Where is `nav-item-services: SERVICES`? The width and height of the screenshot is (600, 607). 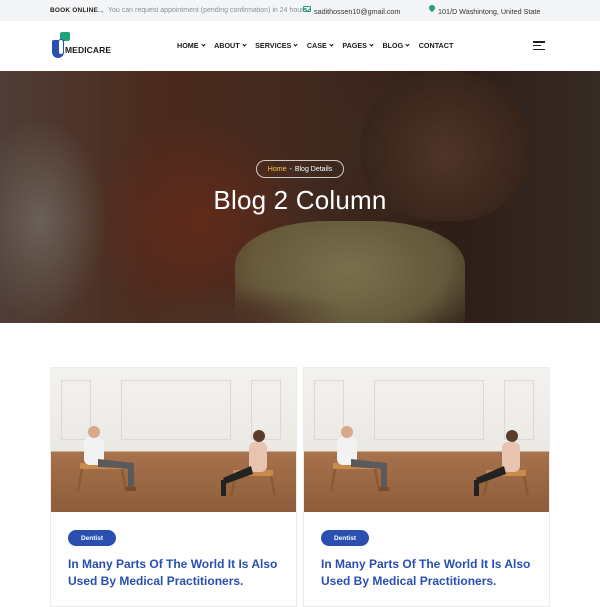
nav-item-services: SERVICES is located at coordinates (276, 45).